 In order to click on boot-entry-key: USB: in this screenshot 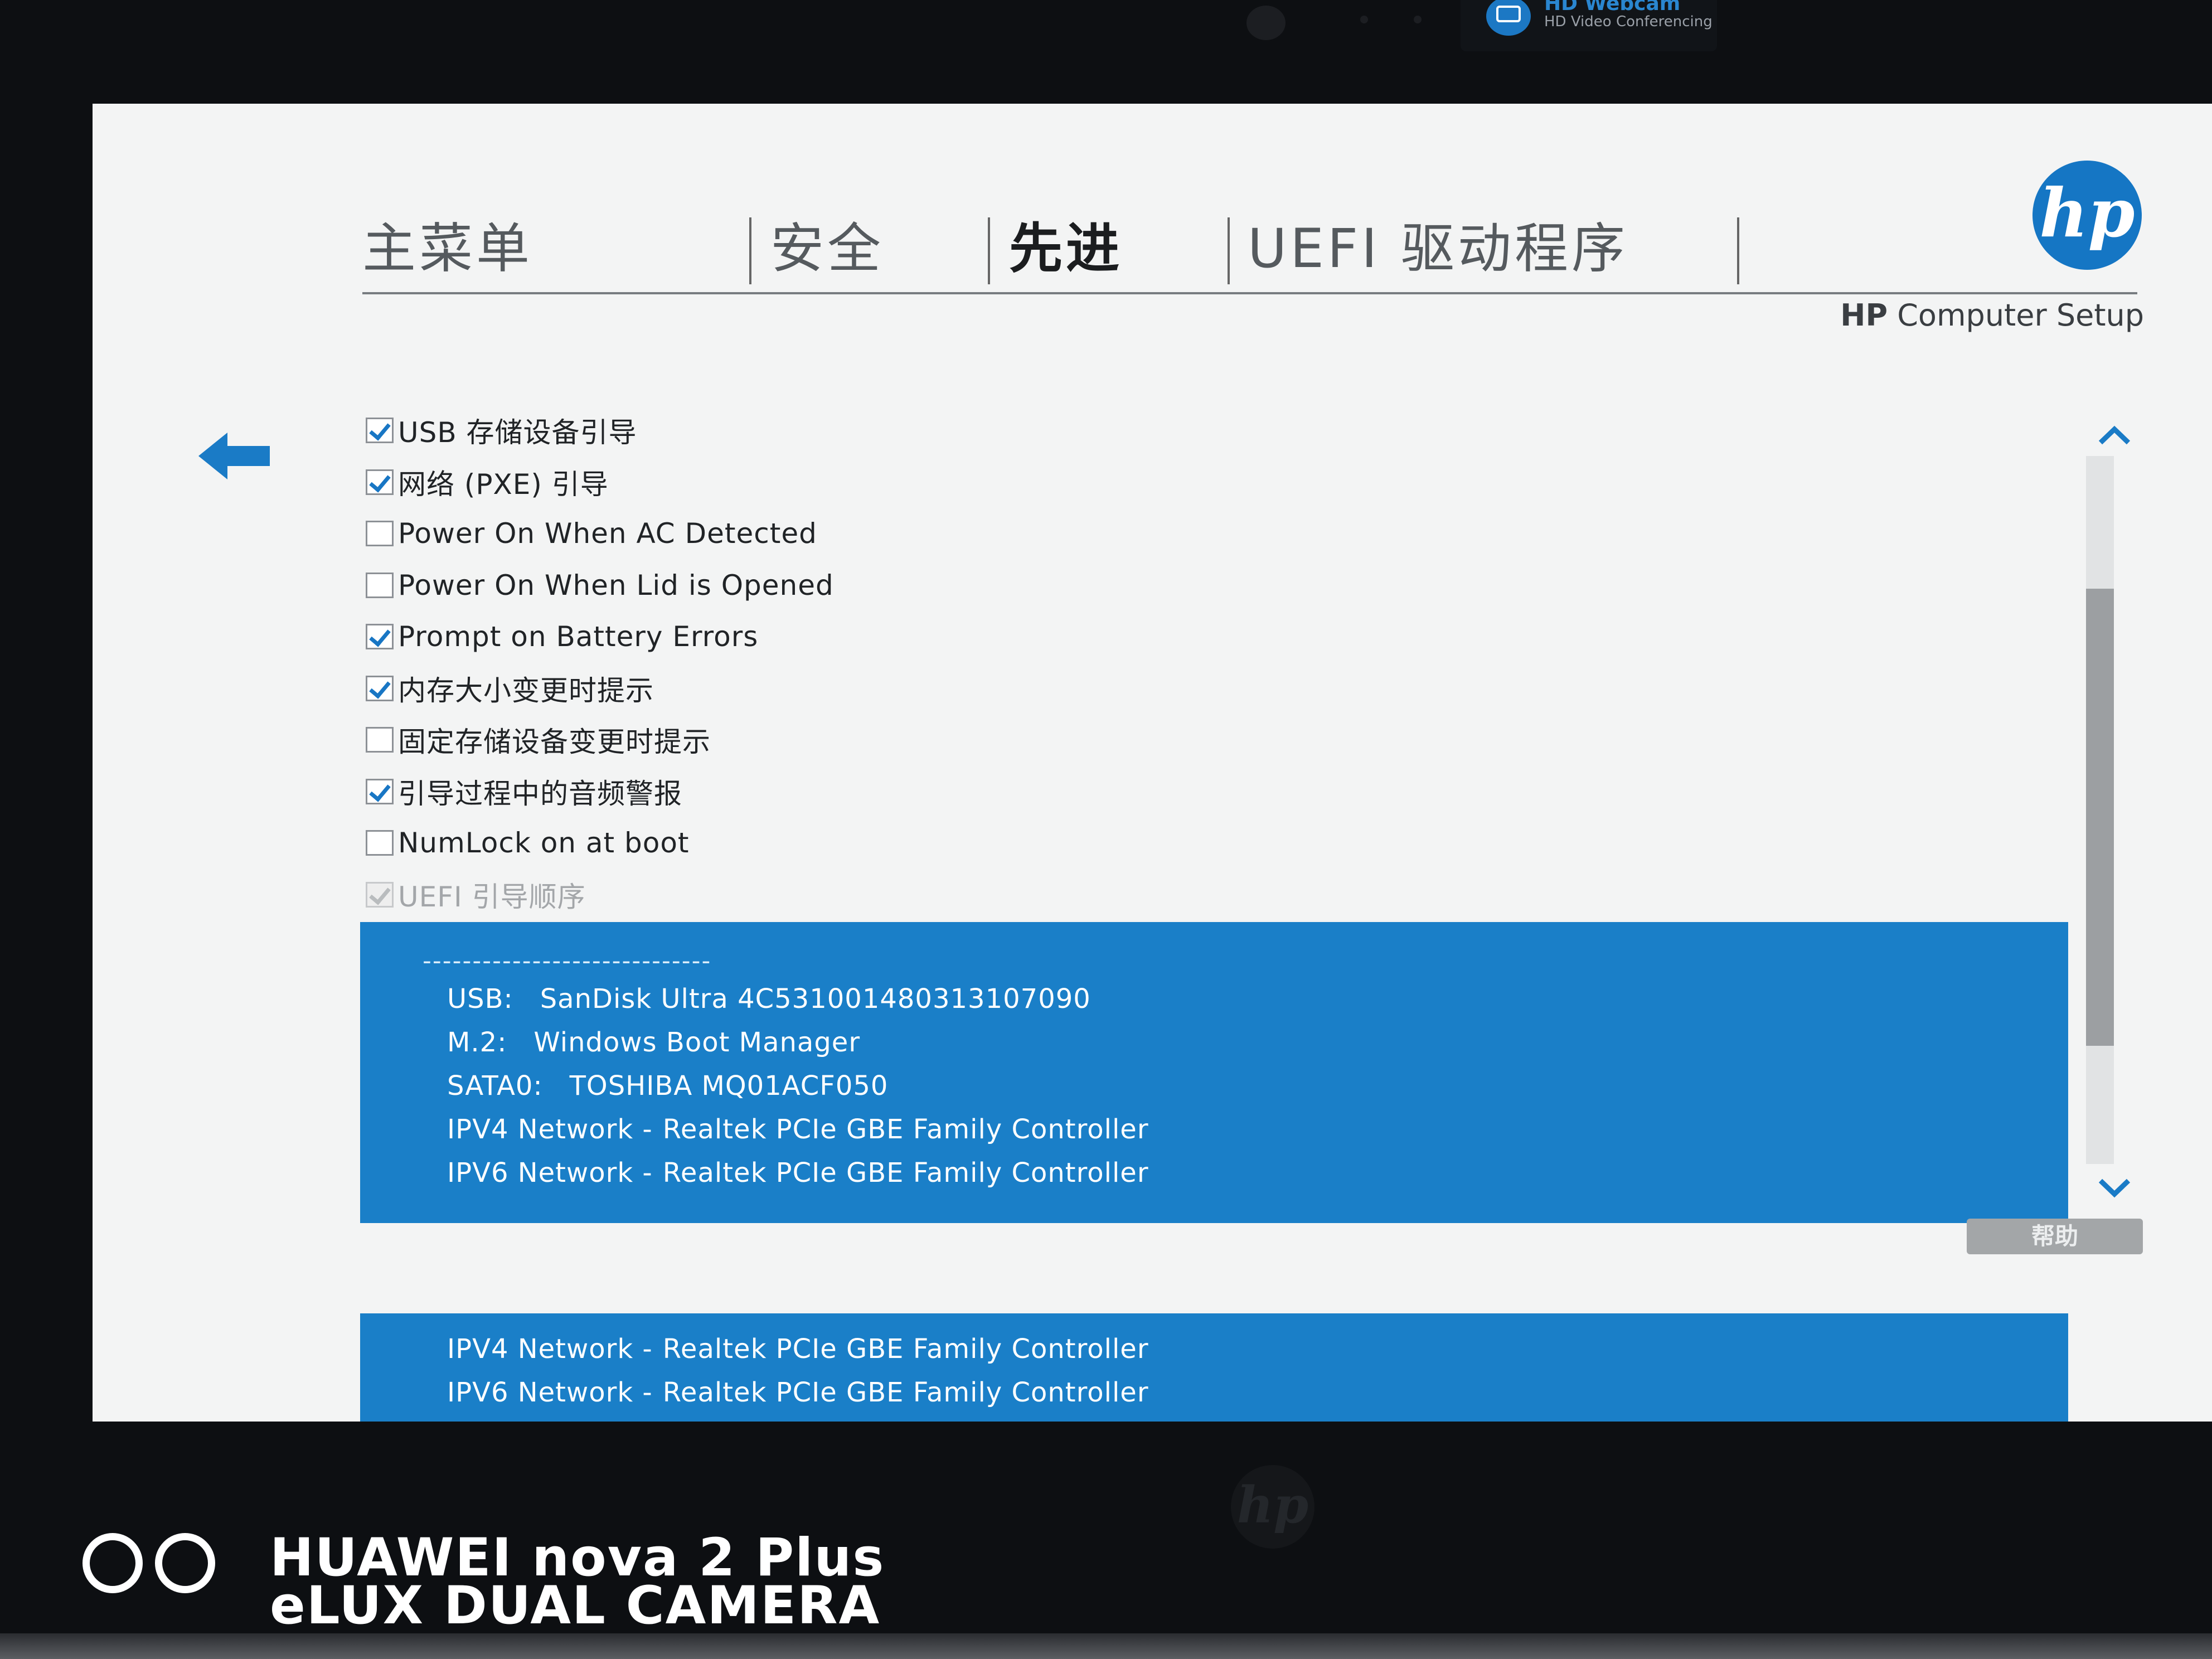, I will do `click(480, 999)`.